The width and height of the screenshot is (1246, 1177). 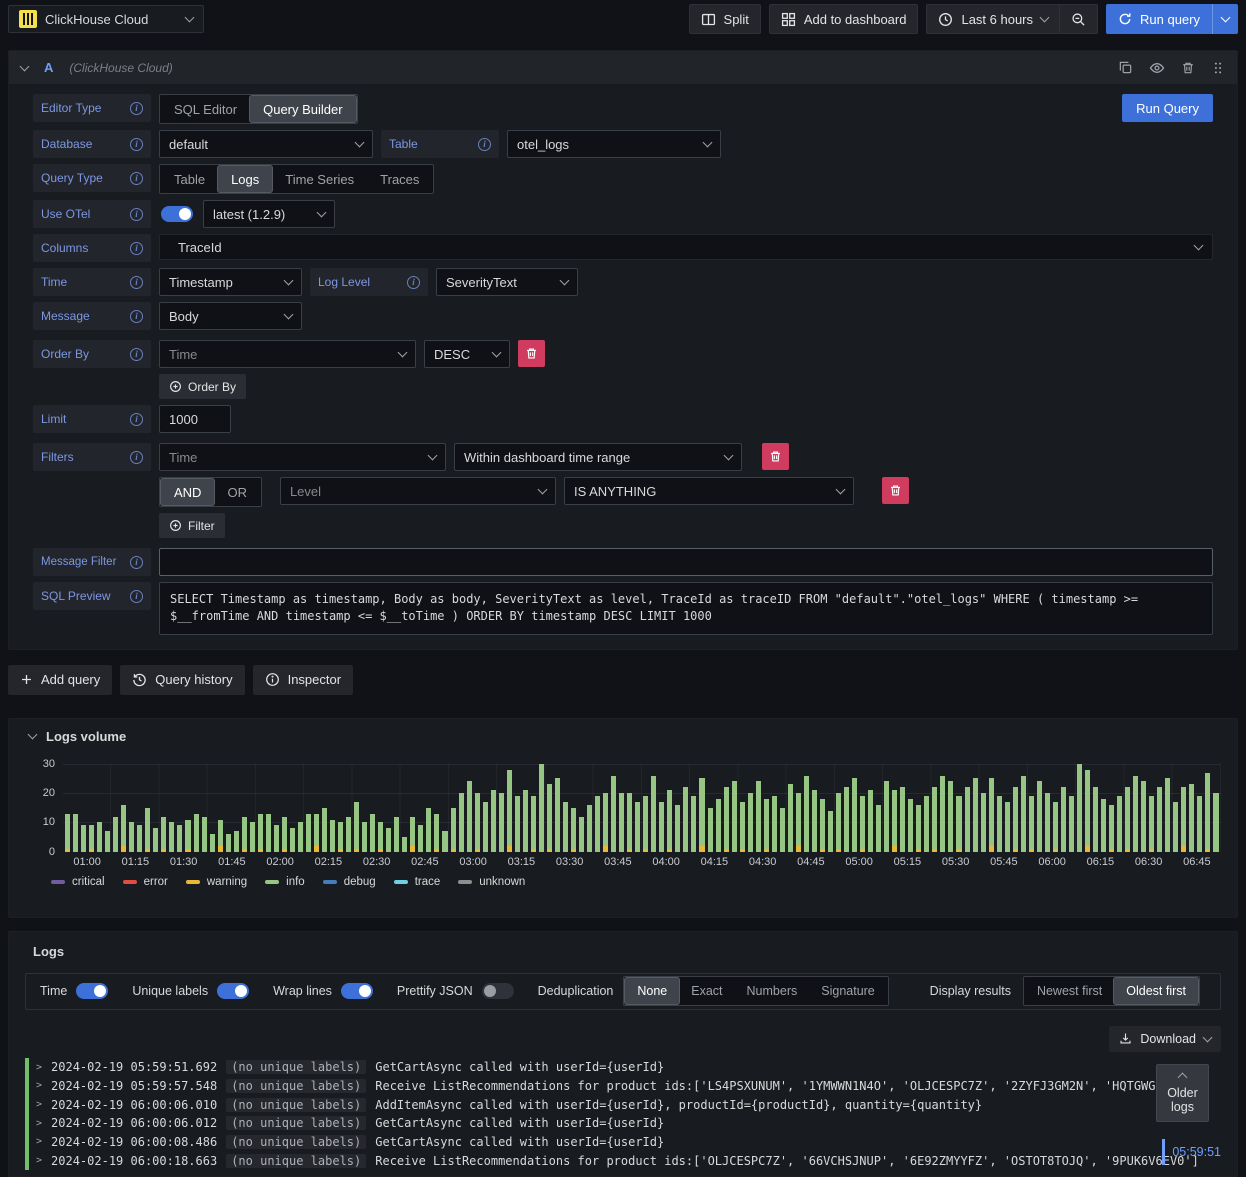 What do you see at coordinates (230, 316) in the screenshot?
I see `message-column-select: Body` at bounding box center [230, 316].